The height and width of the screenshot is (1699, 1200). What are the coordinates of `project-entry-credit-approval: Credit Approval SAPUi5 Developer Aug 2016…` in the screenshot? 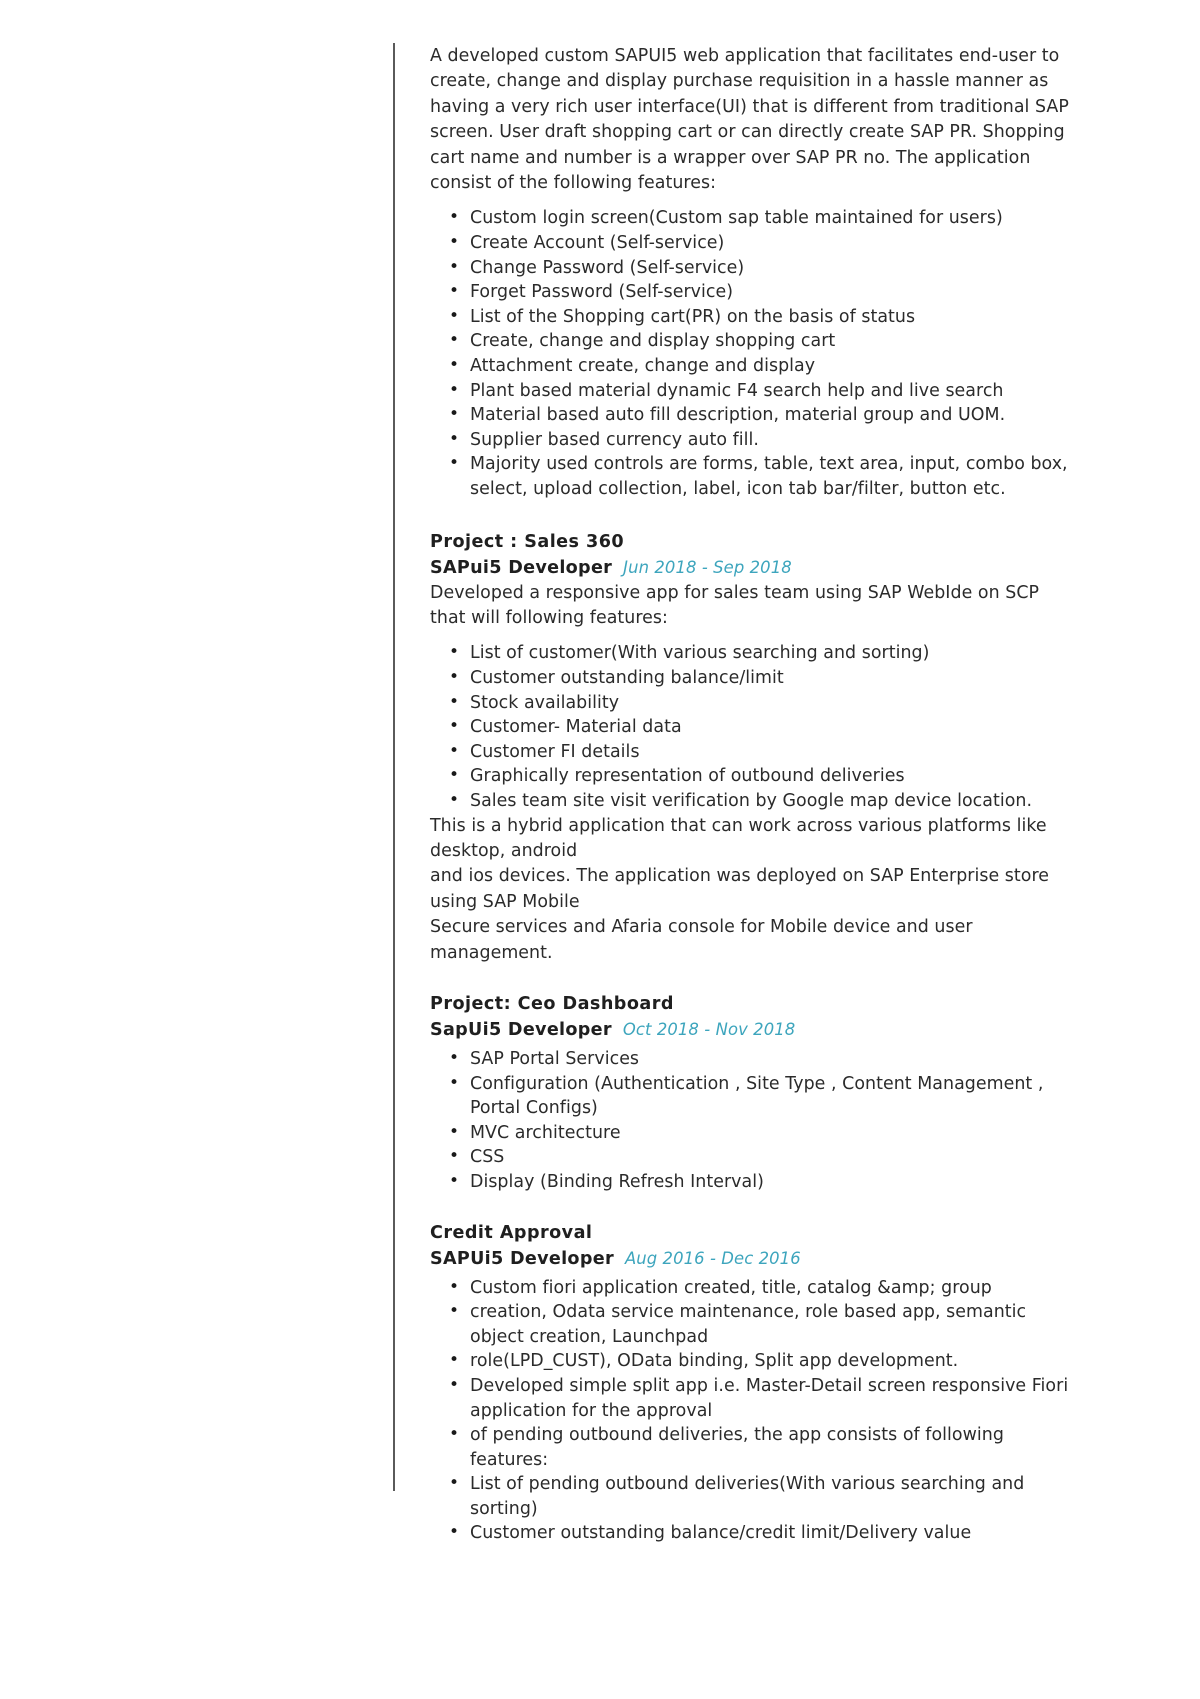 It's located at (750, 1384).